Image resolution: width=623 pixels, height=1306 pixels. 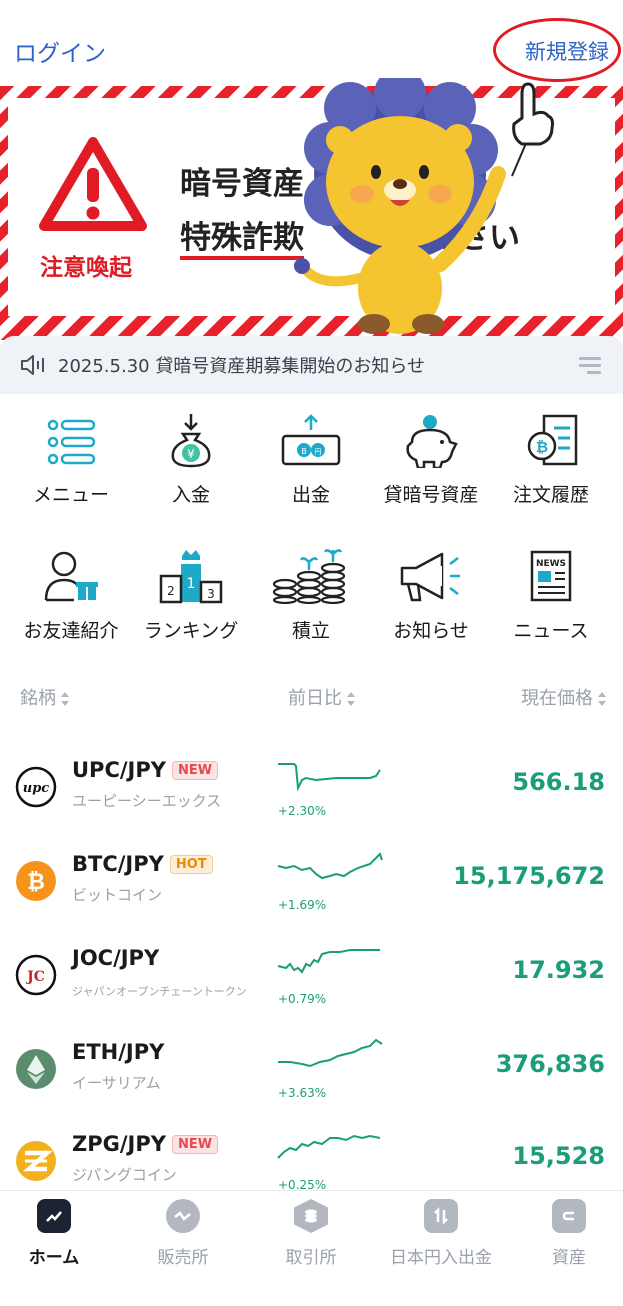 What do you see at coordinates (117, 895) in the screenshot?
I see `coin-name: ビットコイン` at bounding box center [117, 895].